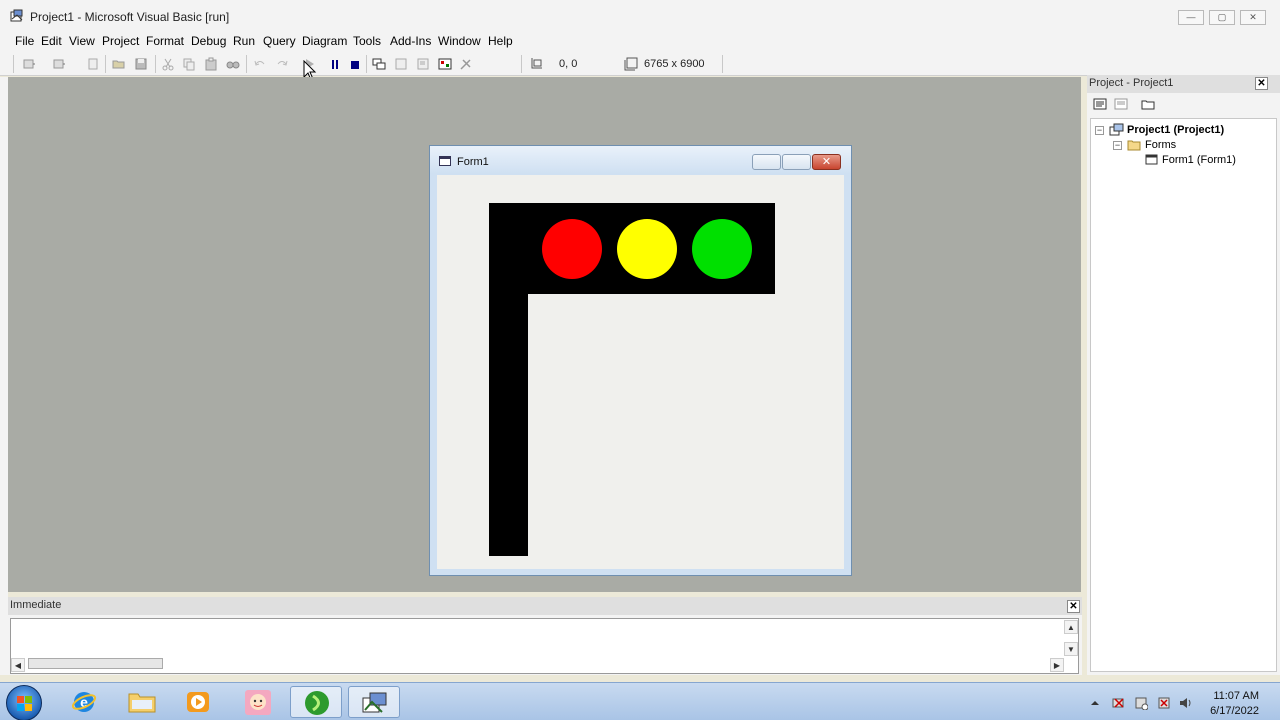 The width and height of the screenshot is (1280, 720). Describe the element at coordinates (51, 41) in the screenshot. I see `menu-edit: Edit` at that location.